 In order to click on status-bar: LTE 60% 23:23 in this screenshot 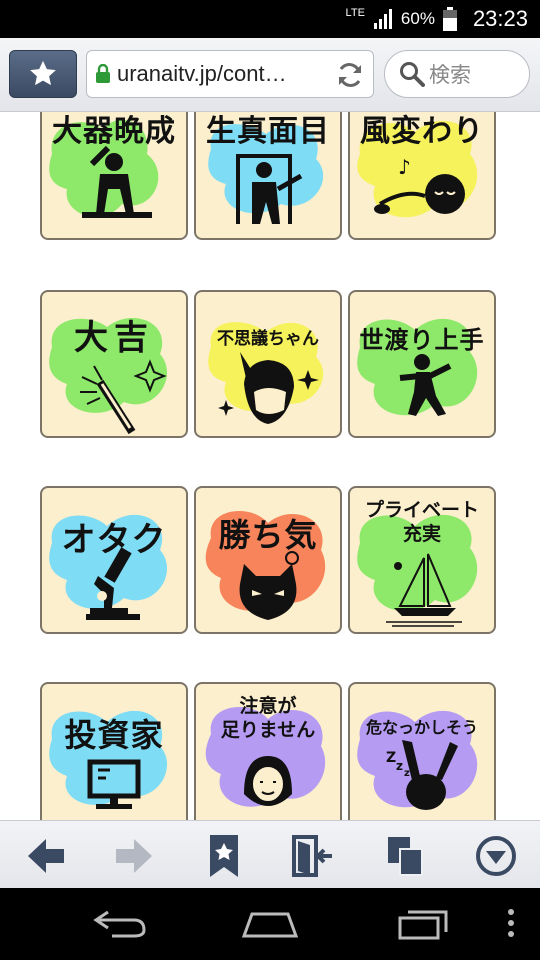, I will do `click(270, 19)`.